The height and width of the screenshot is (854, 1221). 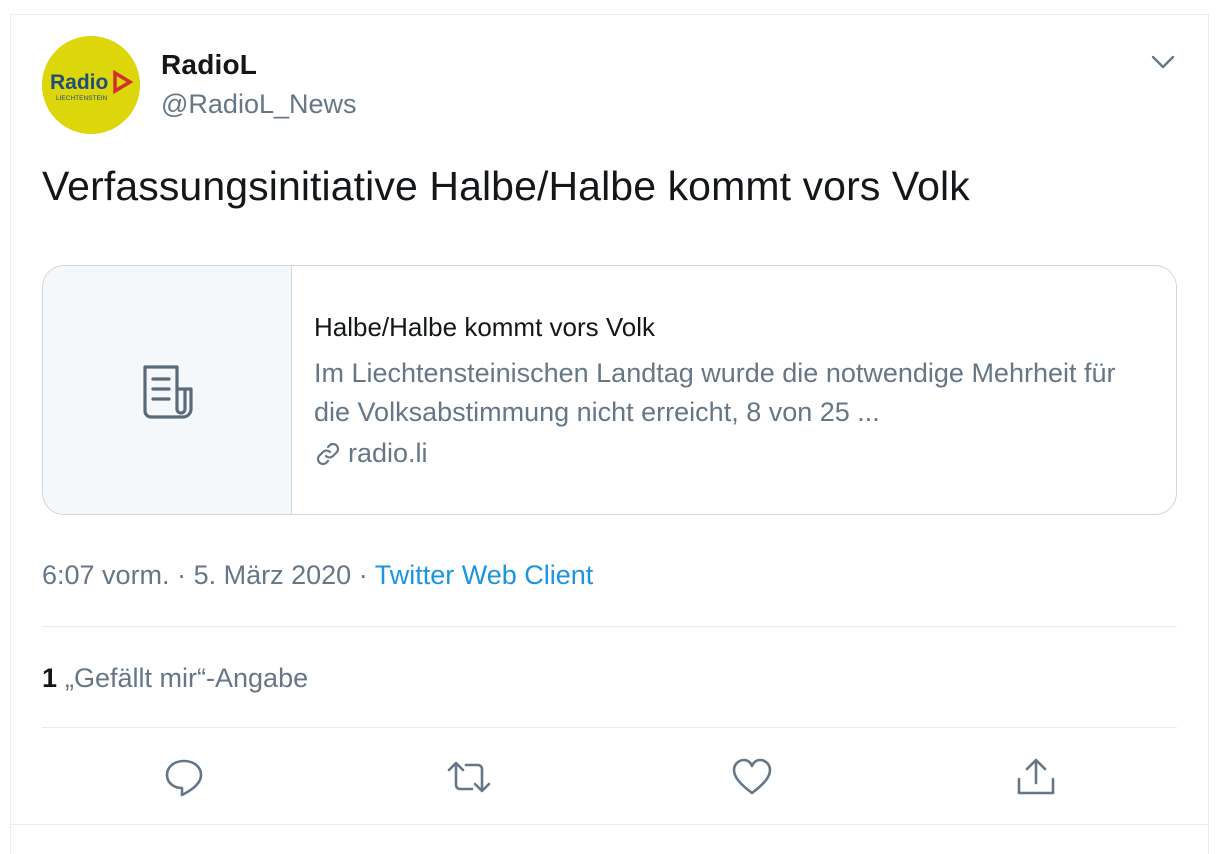 What do you see at coordinates (82, 98) in the screenshot?
I see `avatar-logo-subtext: LIECHTENSTEIN` at bounding box center [82, 98].